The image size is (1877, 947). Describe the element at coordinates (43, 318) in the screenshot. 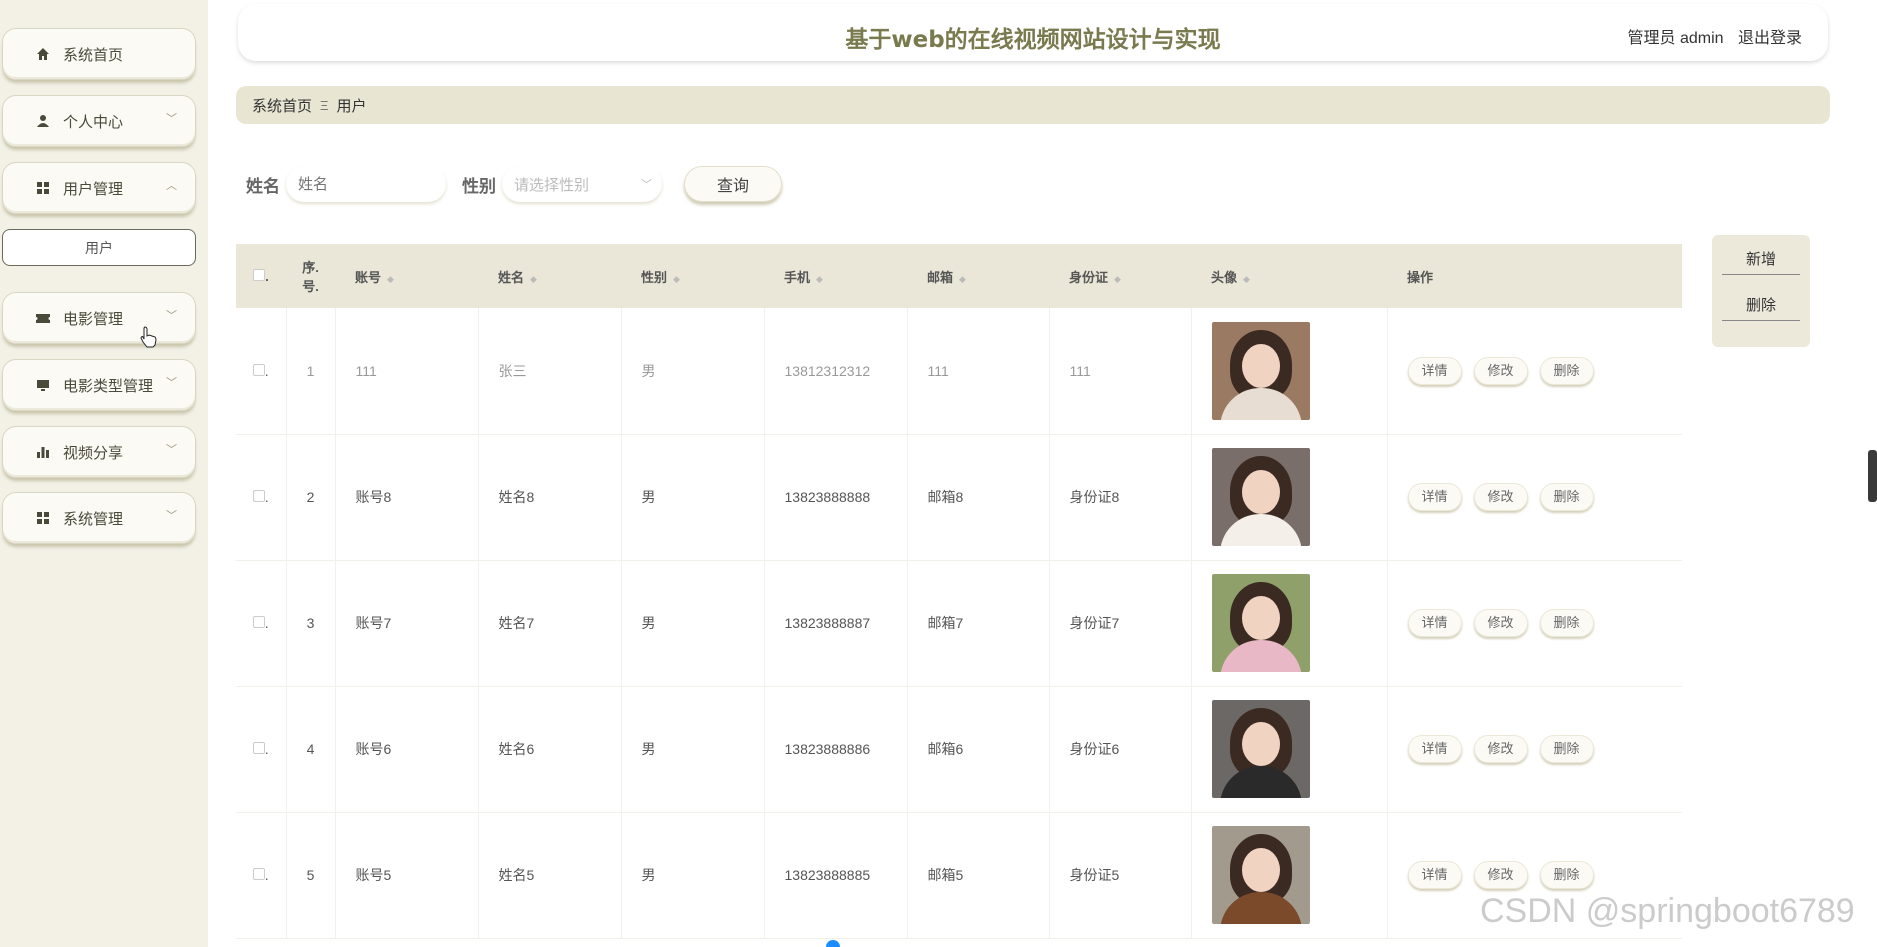

I see `ticket-icon` at that location.